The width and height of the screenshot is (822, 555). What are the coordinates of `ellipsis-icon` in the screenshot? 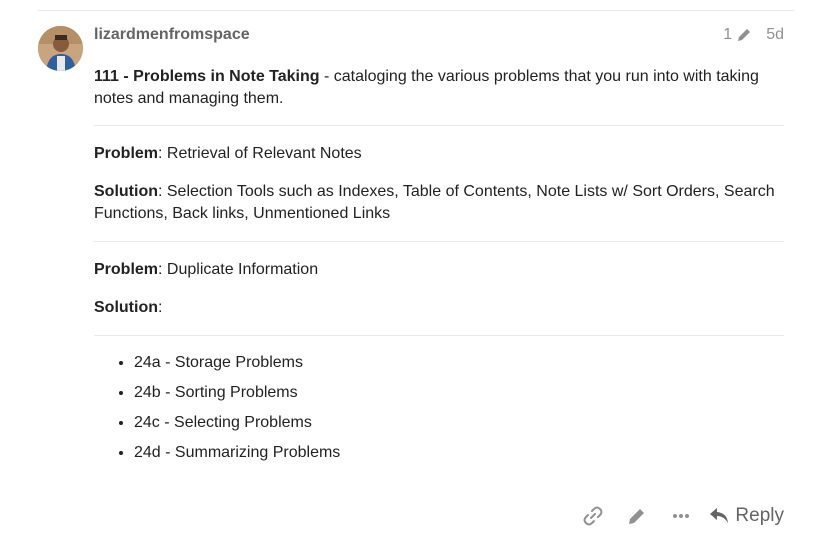 It's located at (681, 516).